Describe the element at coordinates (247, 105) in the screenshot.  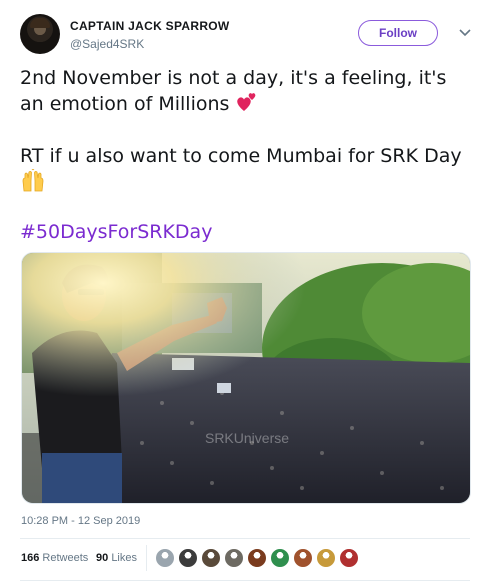
I see `two-hearts-icon` at that location.